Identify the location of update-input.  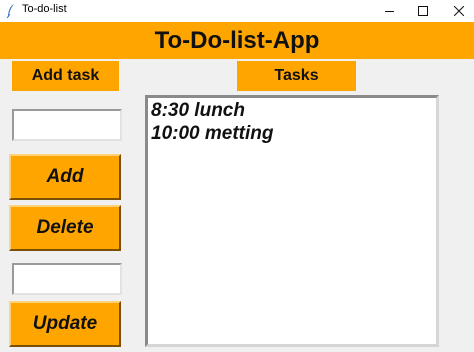
(67, 279).